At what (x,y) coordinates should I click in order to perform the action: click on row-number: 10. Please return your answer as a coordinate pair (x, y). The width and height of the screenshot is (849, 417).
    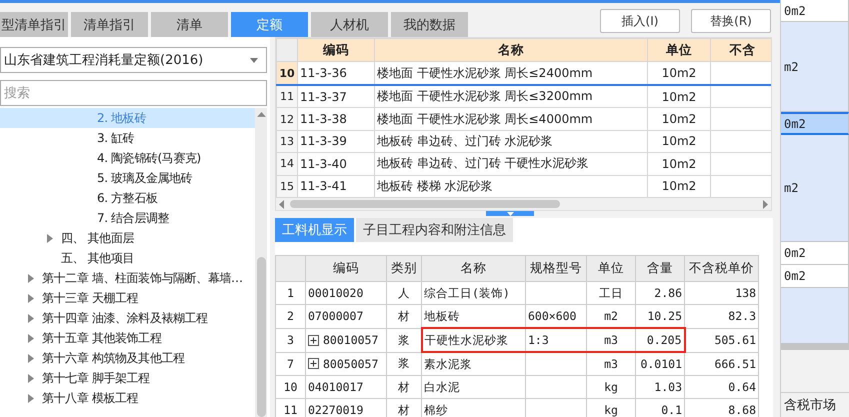
    Looking at the image, I should click on (287, 73).